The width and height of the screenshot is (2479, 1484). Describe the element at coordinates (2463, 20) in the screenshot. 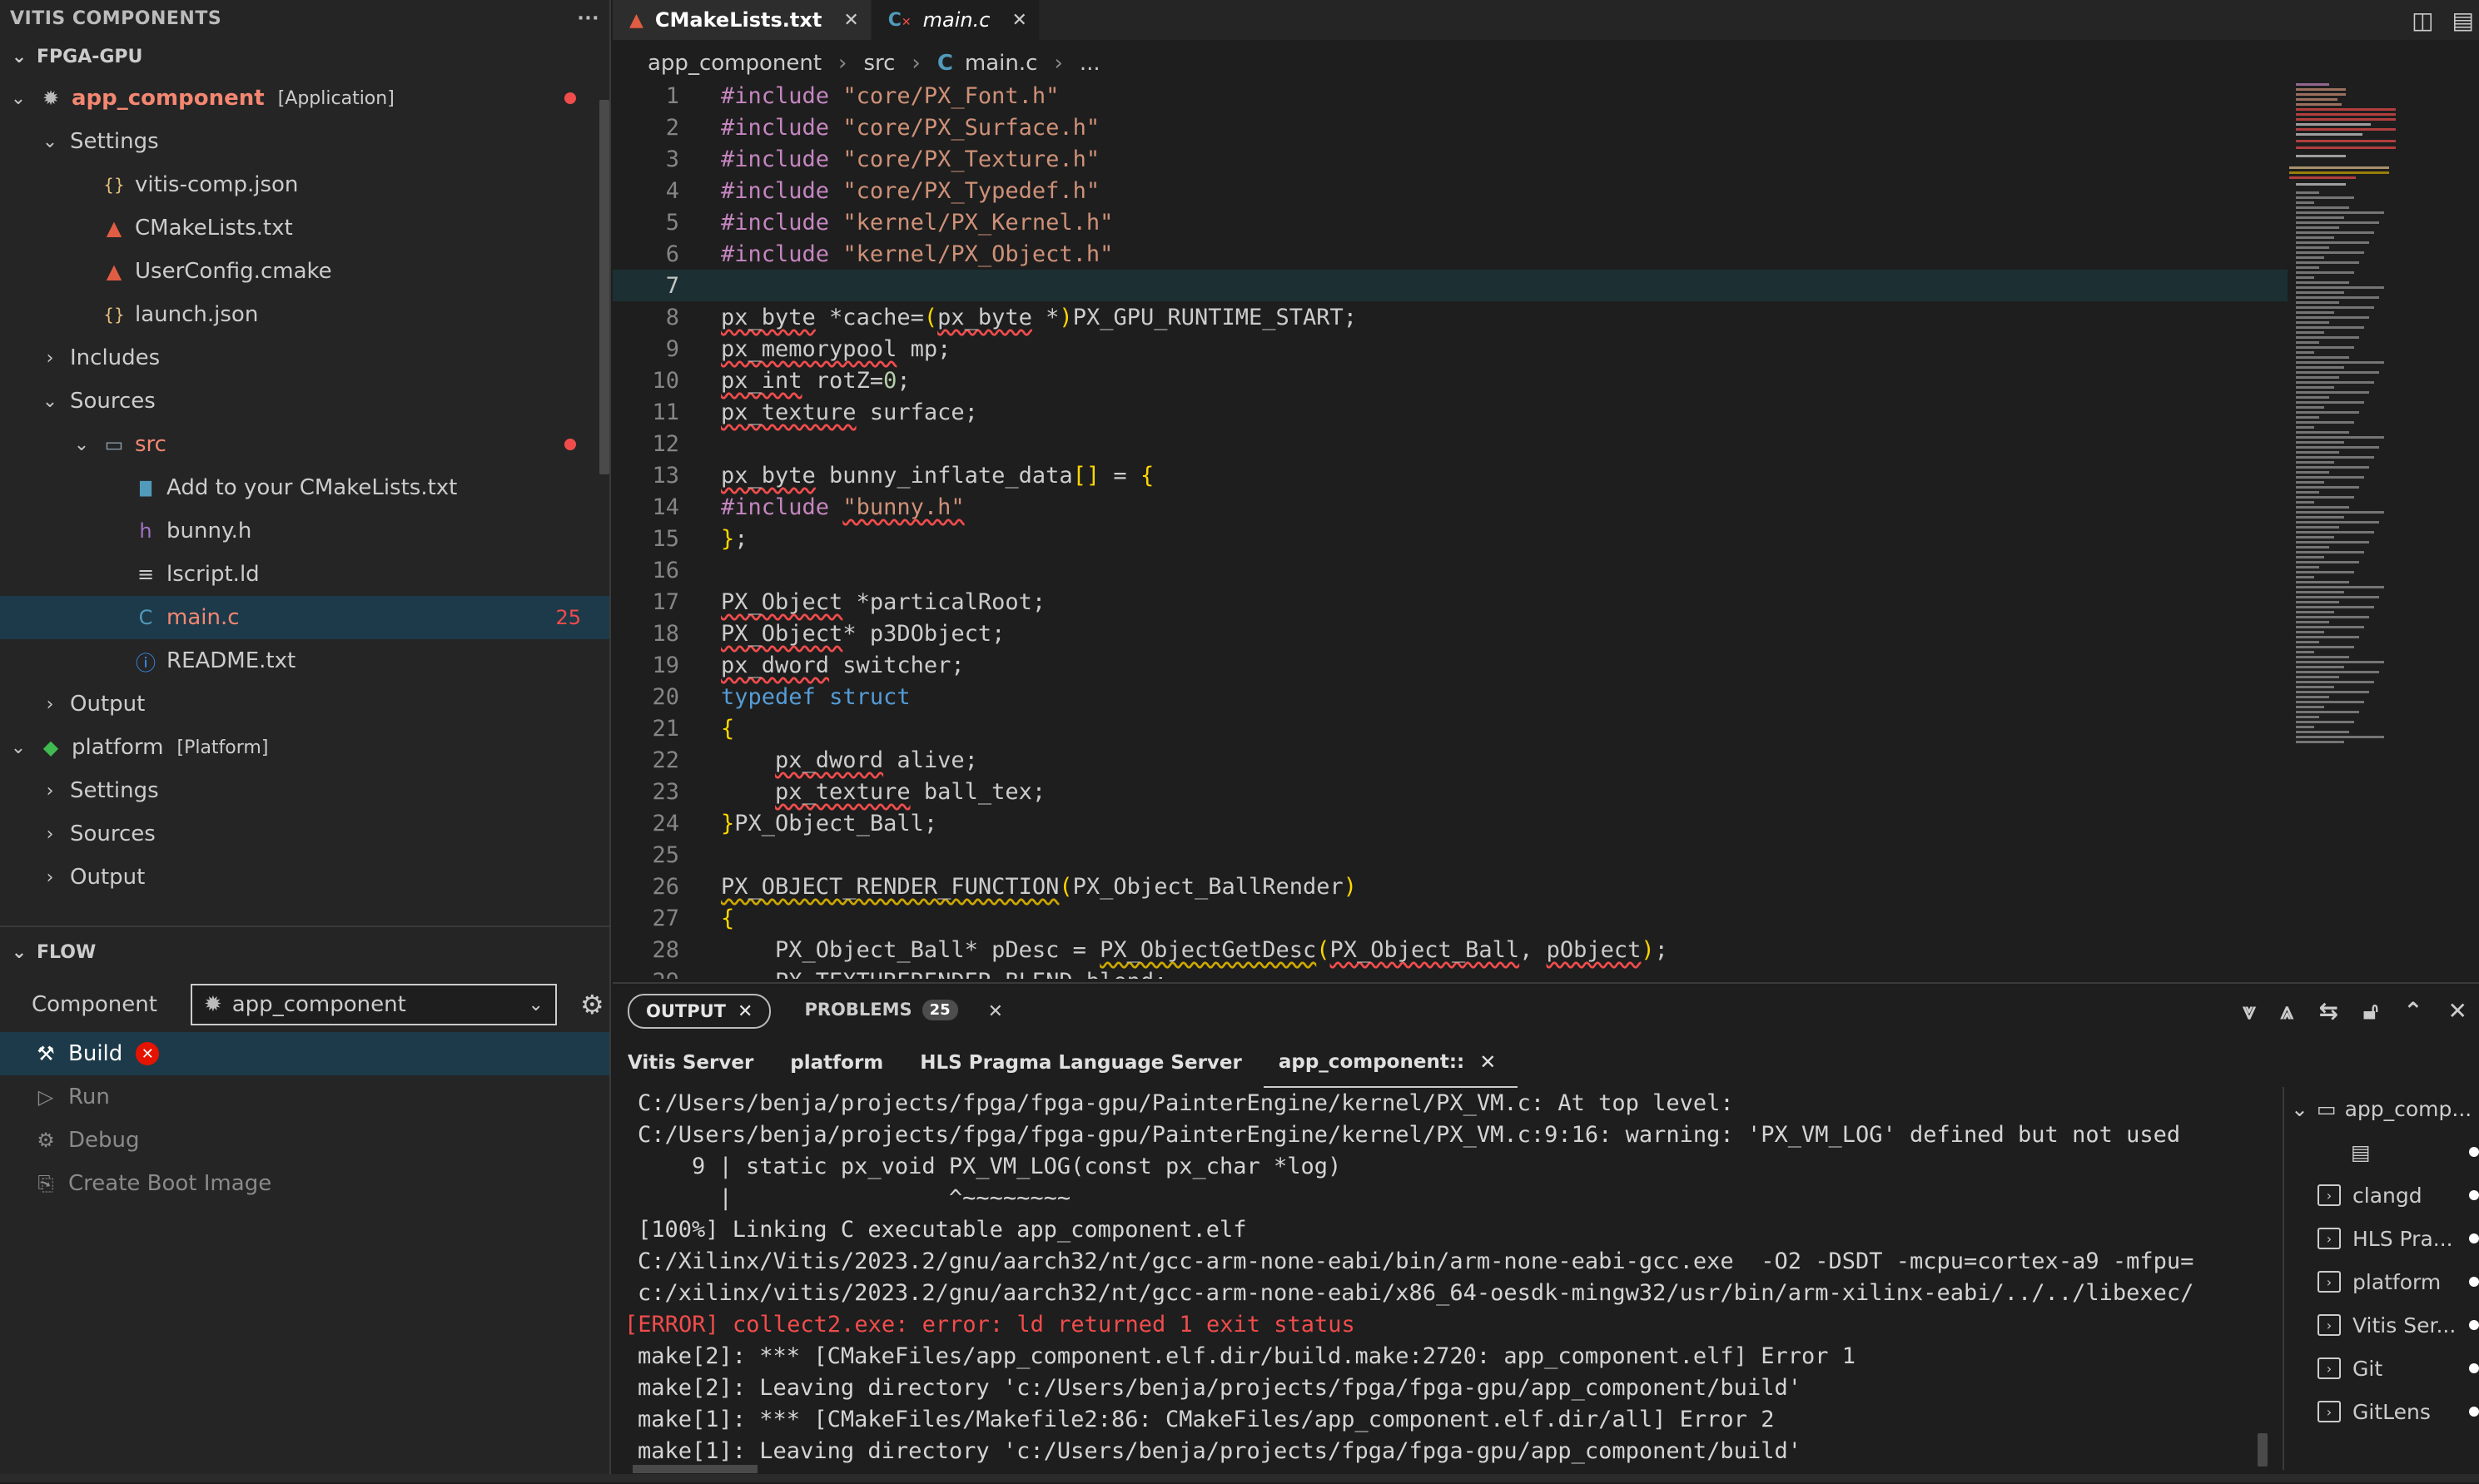

I see `toggle-layout-icon: ▤` at that location.